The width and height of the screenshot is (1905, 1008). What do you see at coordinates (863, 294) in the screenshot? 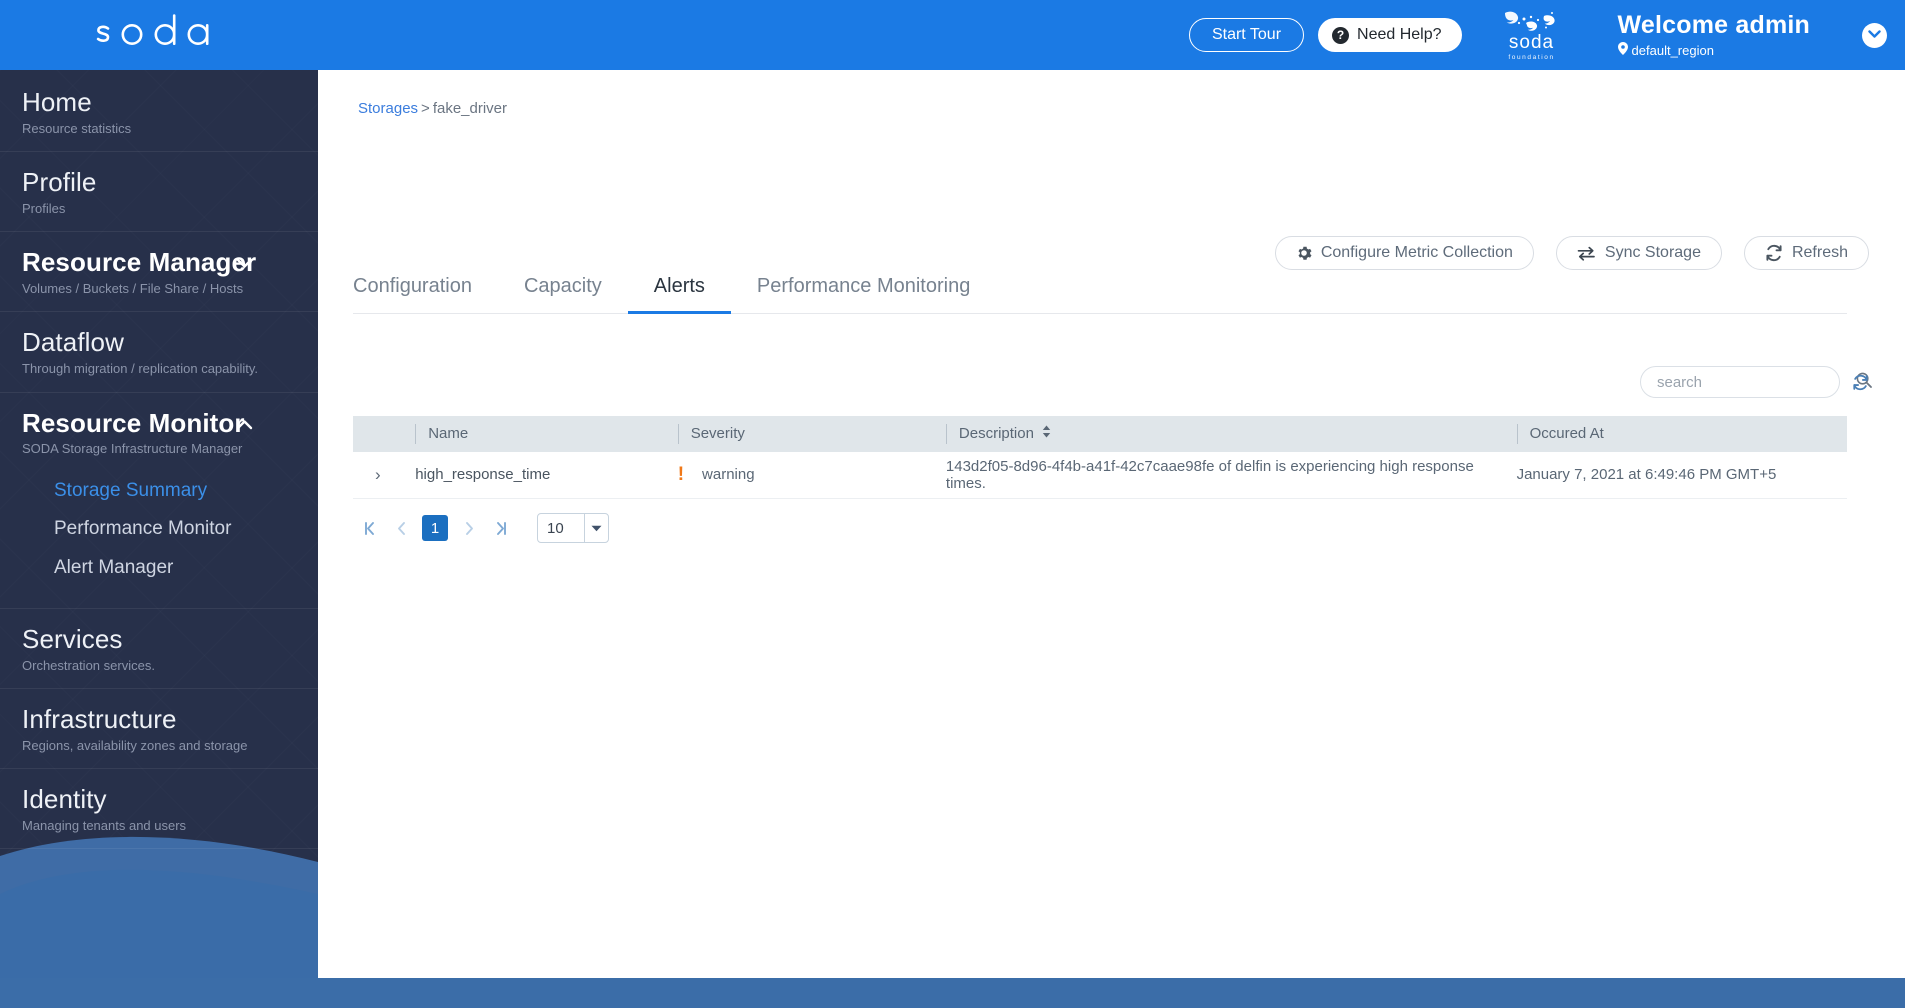
I see `tab-performance-monitoring: Performance Monitoring` at bounding box center [863, 294].